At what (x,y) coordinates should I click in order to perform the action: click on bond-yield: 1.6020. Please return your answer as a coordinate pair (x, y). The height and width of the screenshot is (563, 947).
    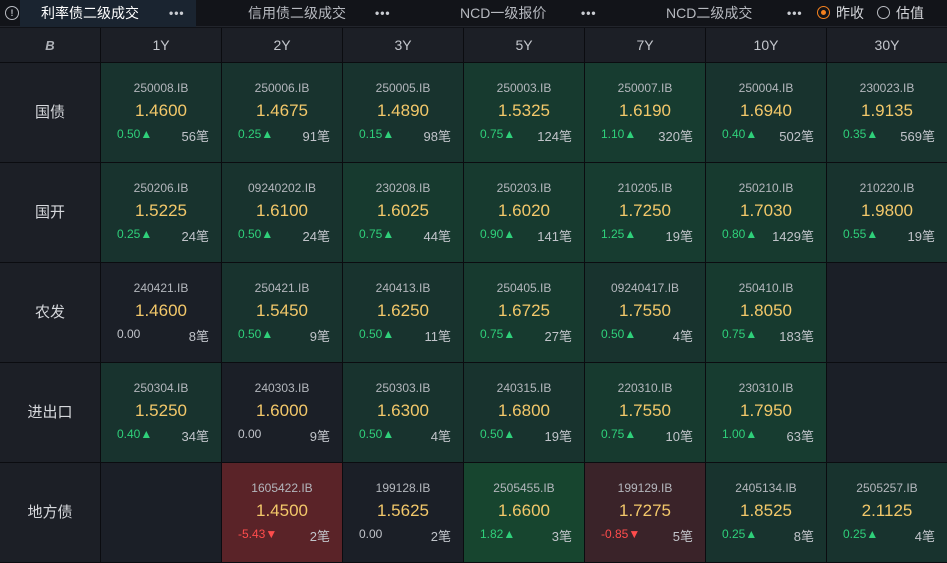
    Looking at the image, I should click on (524, 210).